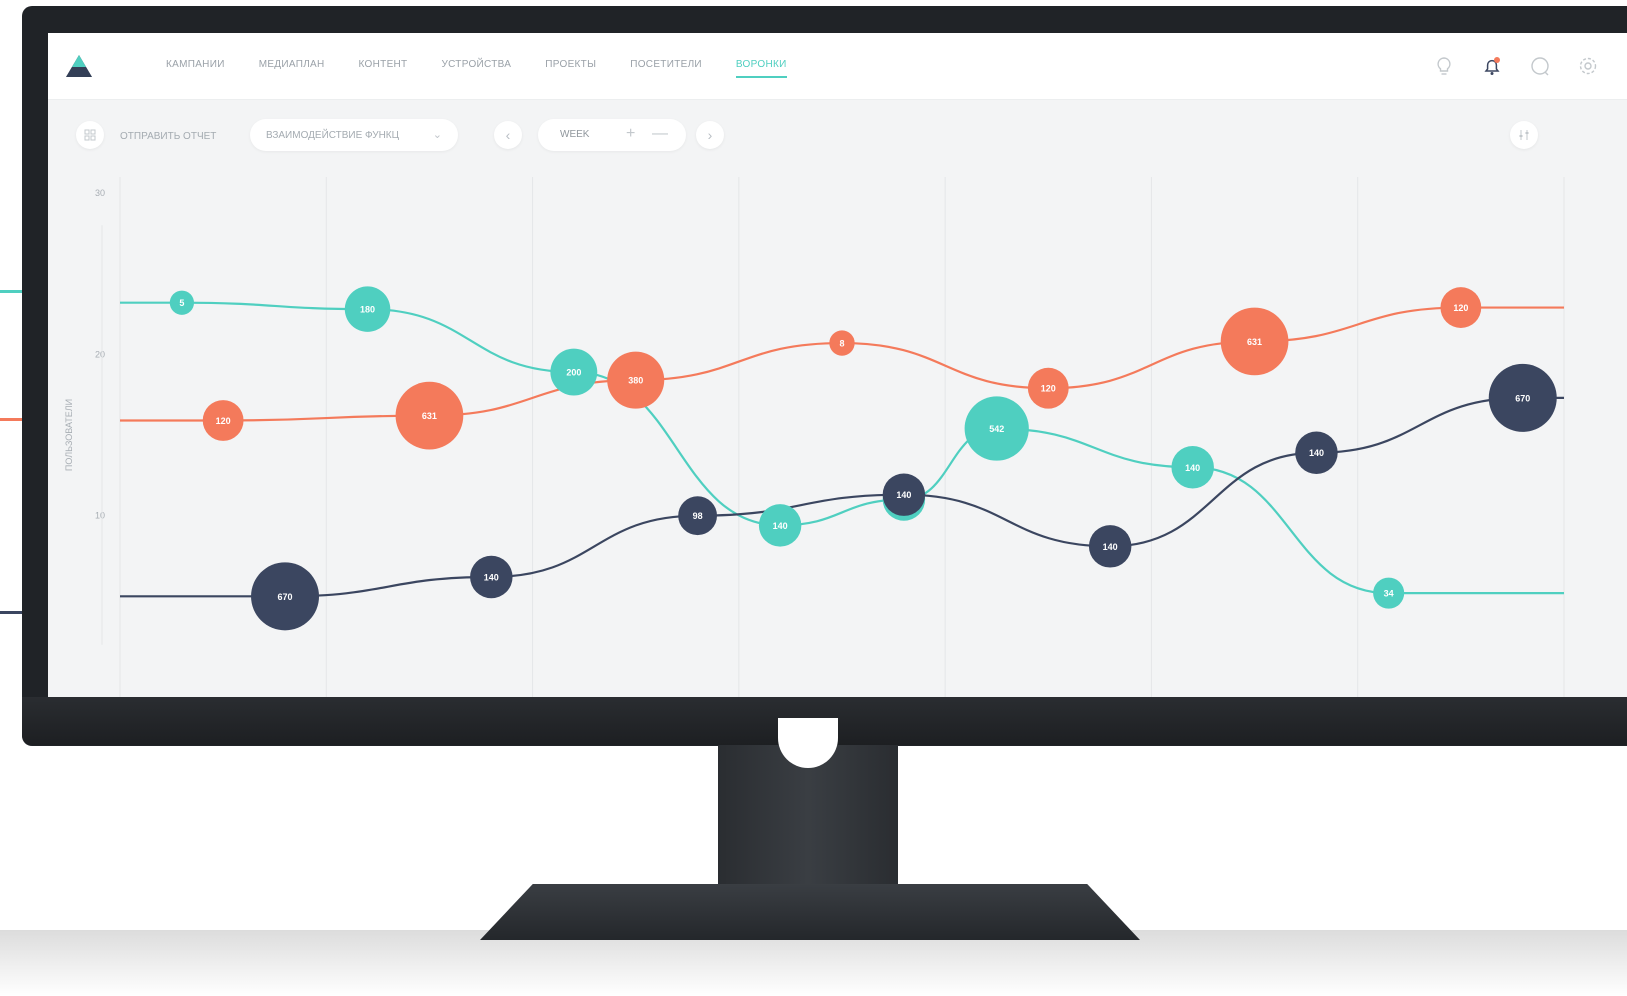 The image size is (1627, 996). What do you see at coordinates (195, 68) in the screenshot?
I see `nav-tab-campaigns: Кампании` at bounding box center [195, 68].